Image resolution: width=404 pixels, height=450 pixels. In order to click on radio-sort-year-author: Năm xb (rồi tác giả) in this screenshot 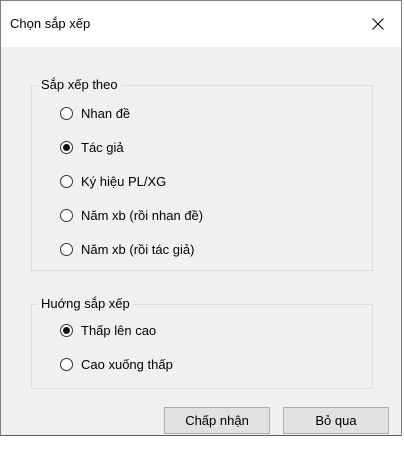, I will do `click(127, 249)`.